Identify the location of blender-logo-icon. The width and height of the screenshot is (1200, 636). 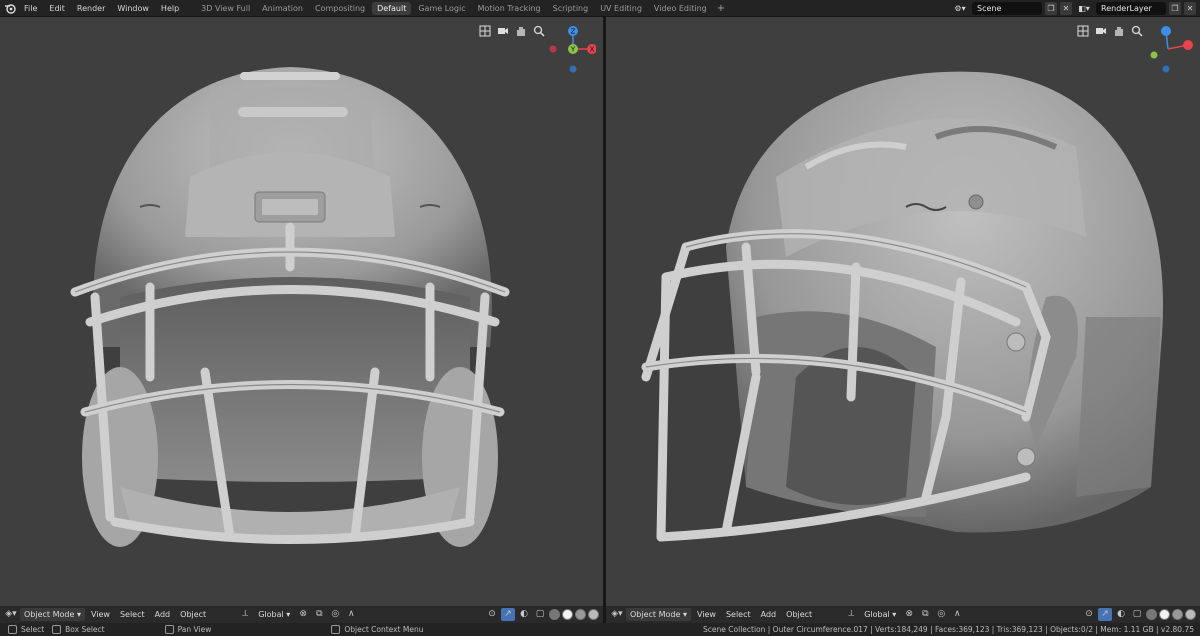
(10, 8).